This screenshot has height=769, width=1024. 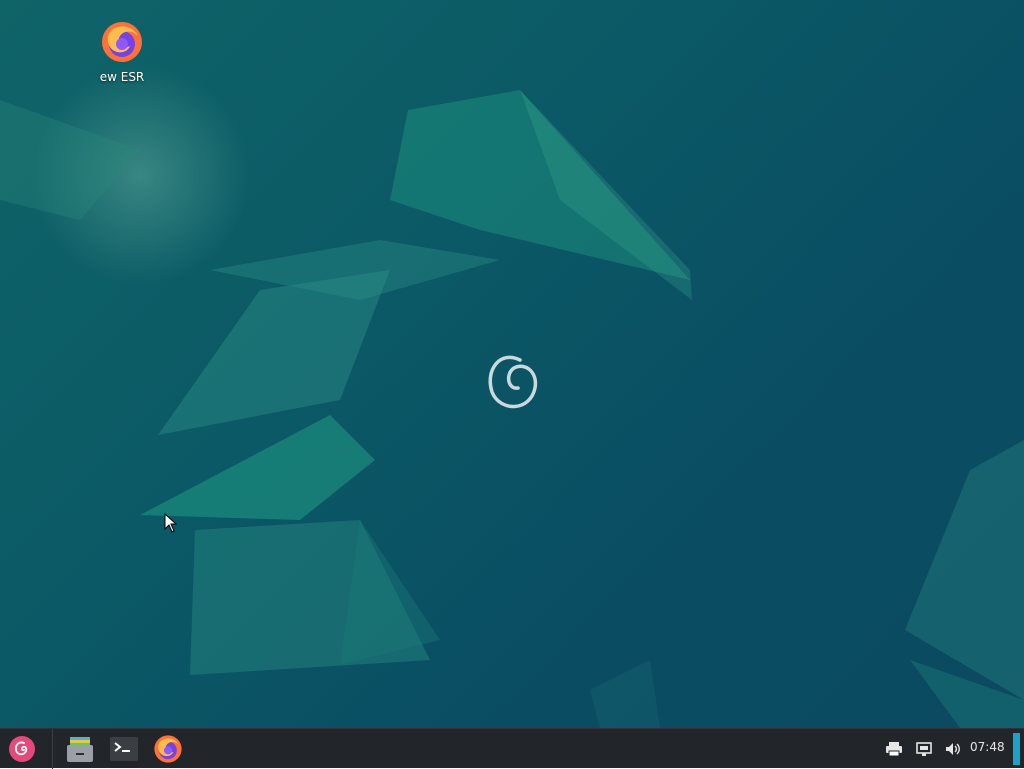 What do you see at coordinates (1016, 749) in the screenshot?
I see `show-desktop-button` at bounding box center [1016, 749].